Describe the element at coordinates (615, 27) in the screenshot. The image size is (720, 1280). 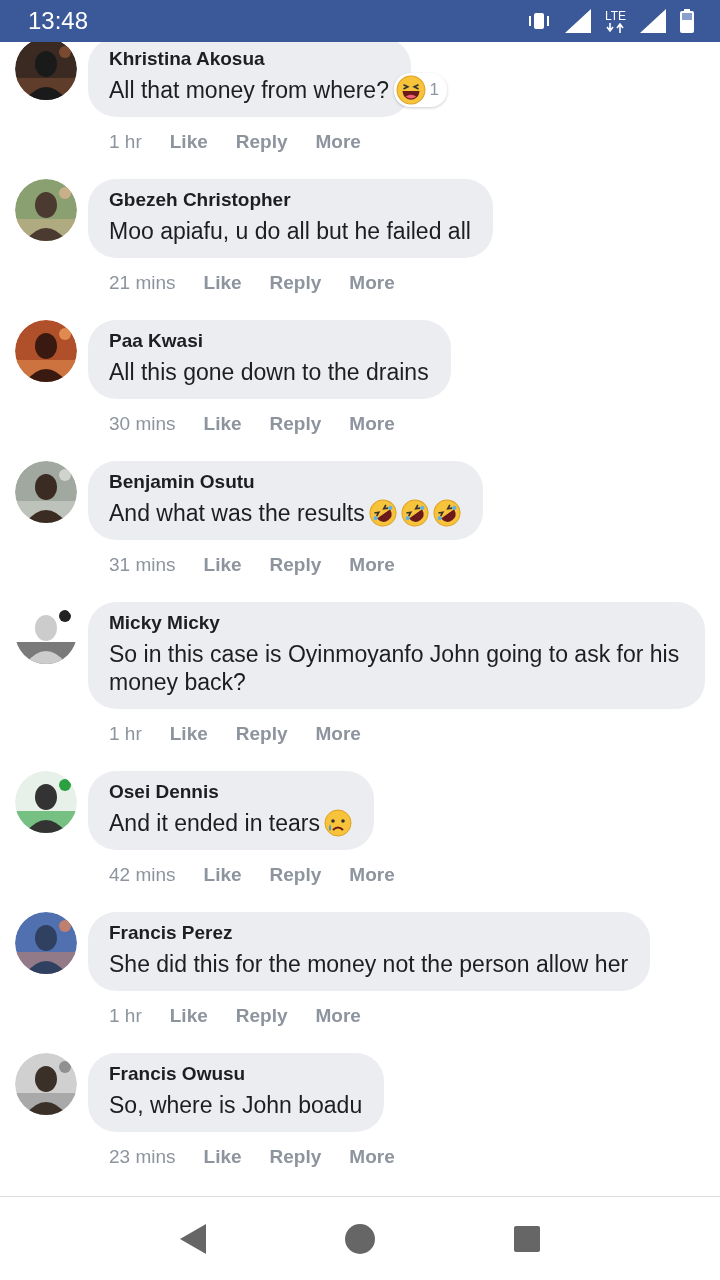
I see `data-arrows-icon` at that location.